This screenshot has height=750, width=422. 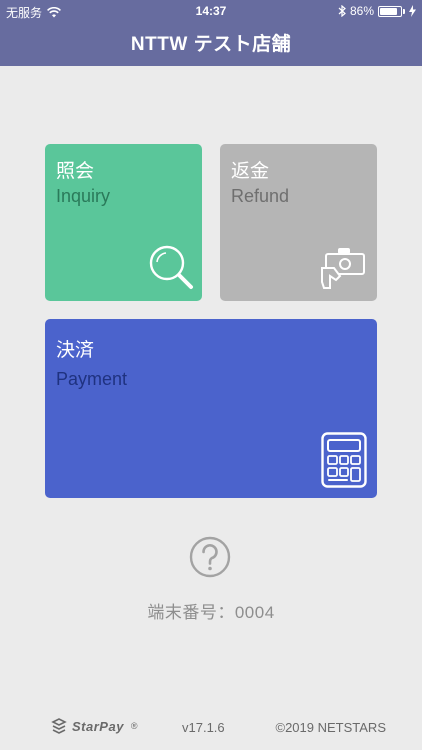 What do you see at coordinates (191, 612) in the screenshot?
I see `terminal-label: 端末番号：` at bounding box center [191, 612].